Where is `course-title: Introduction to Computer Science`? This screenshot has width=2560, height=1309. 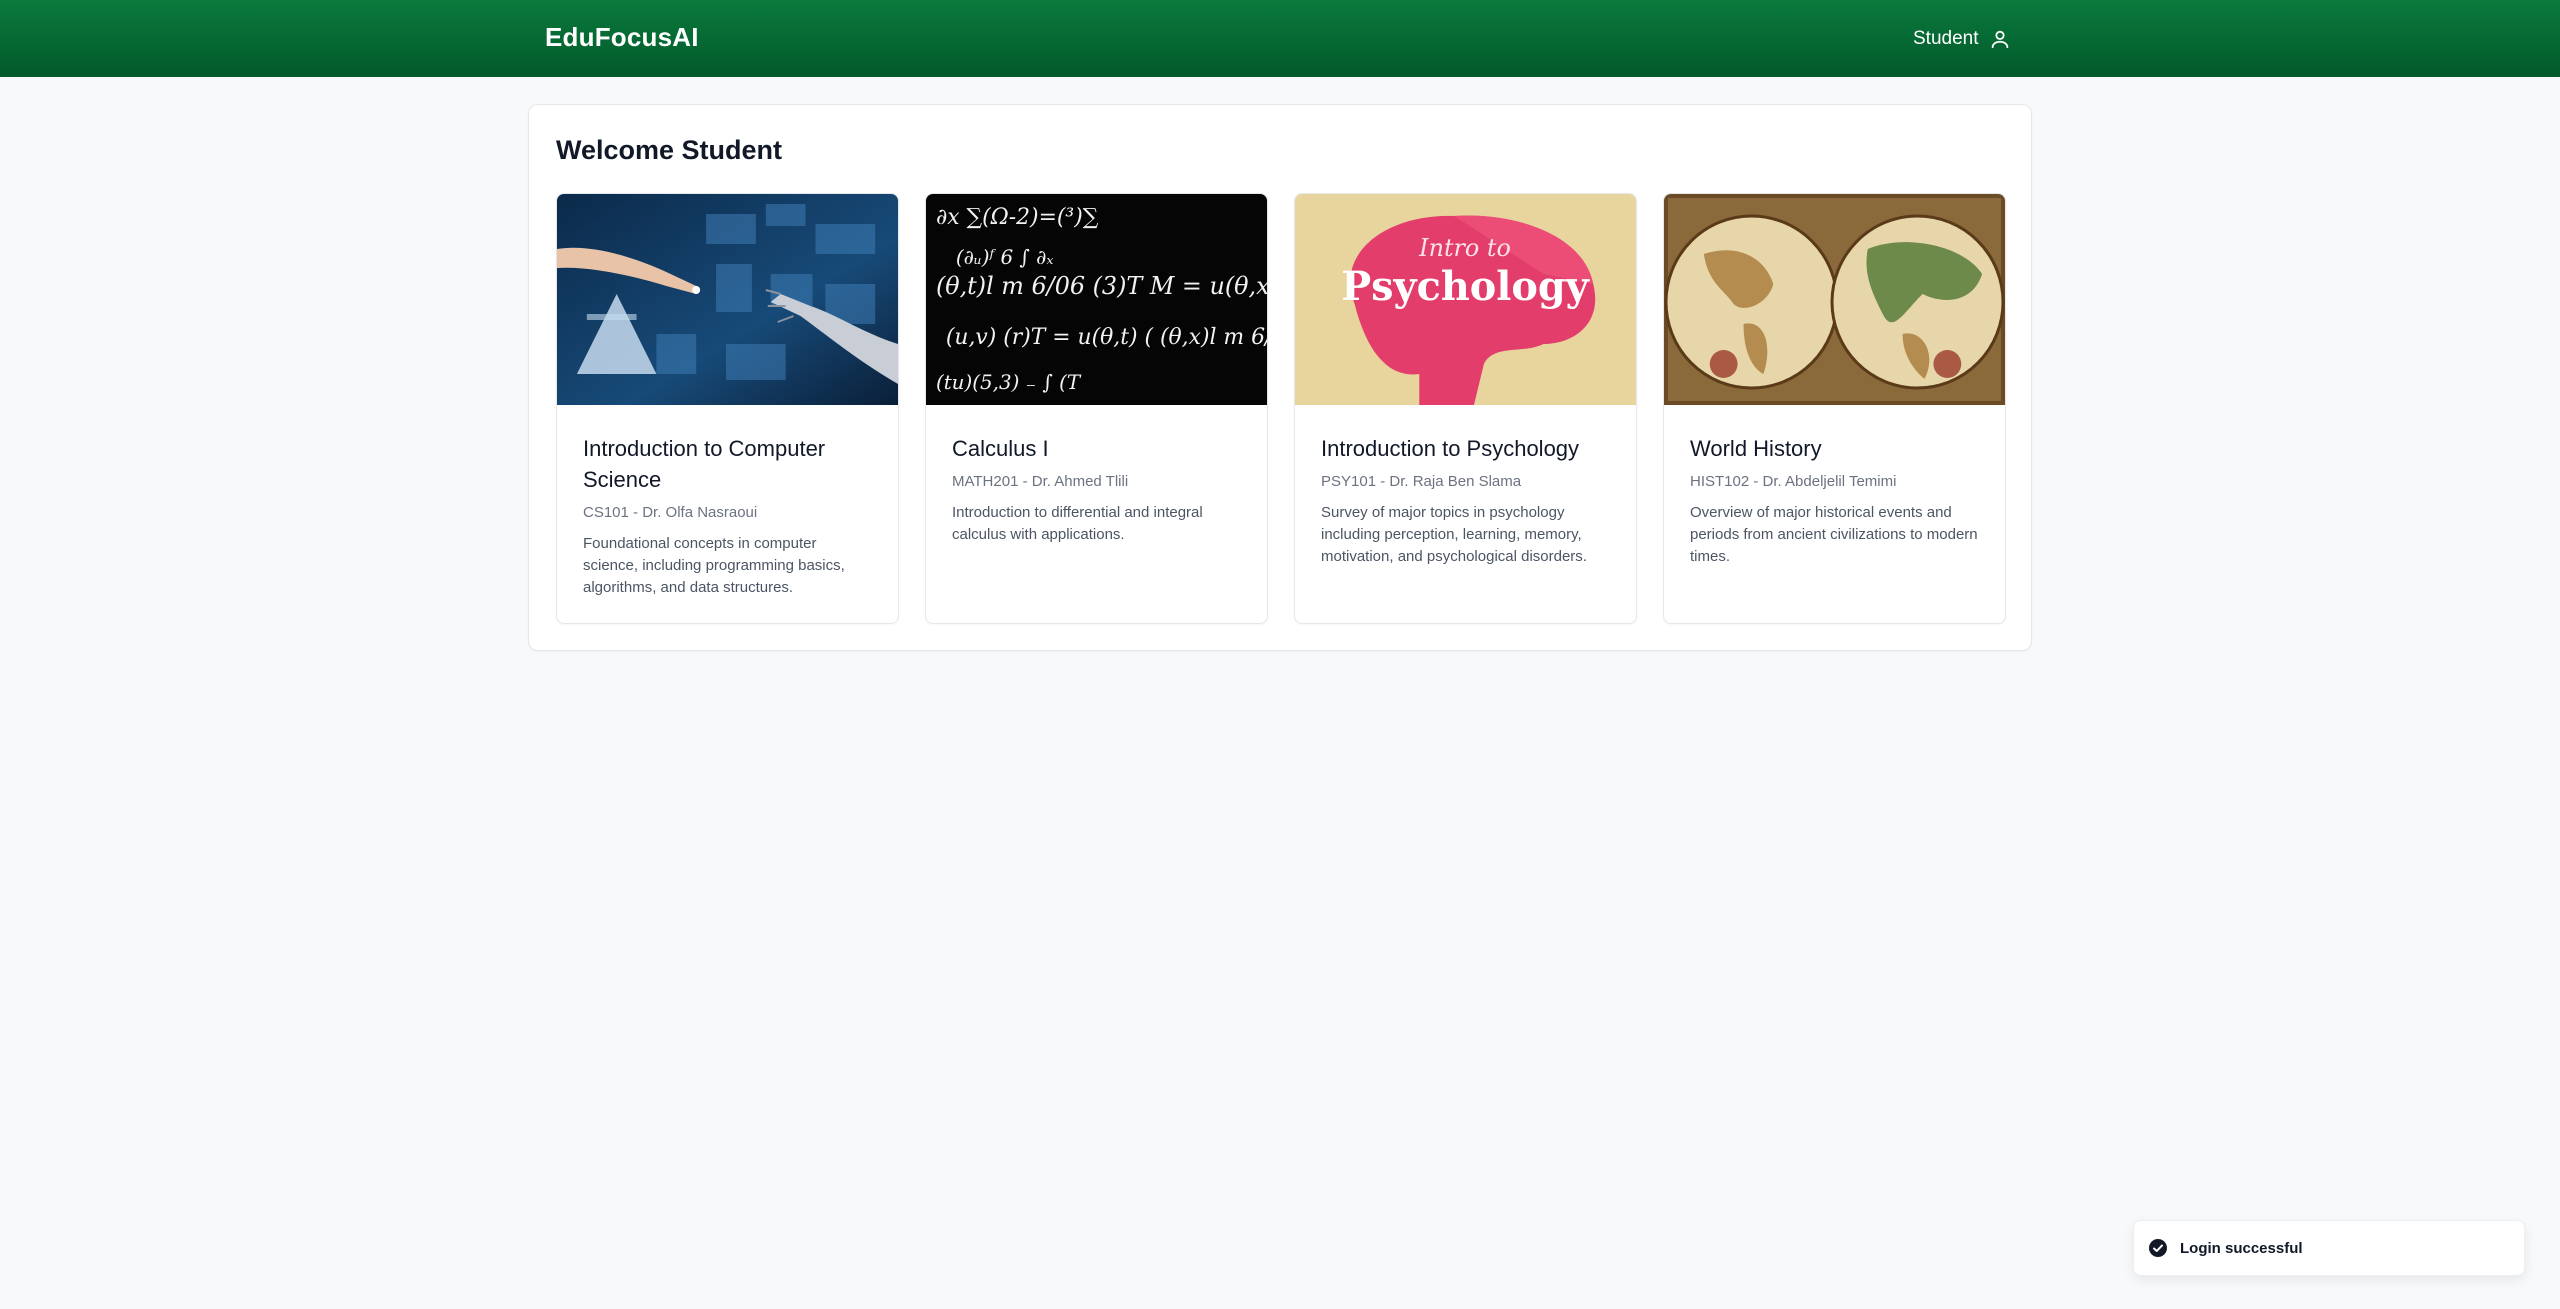
course-title: Introduction to Computer Science is located at coordinates (704, 464).